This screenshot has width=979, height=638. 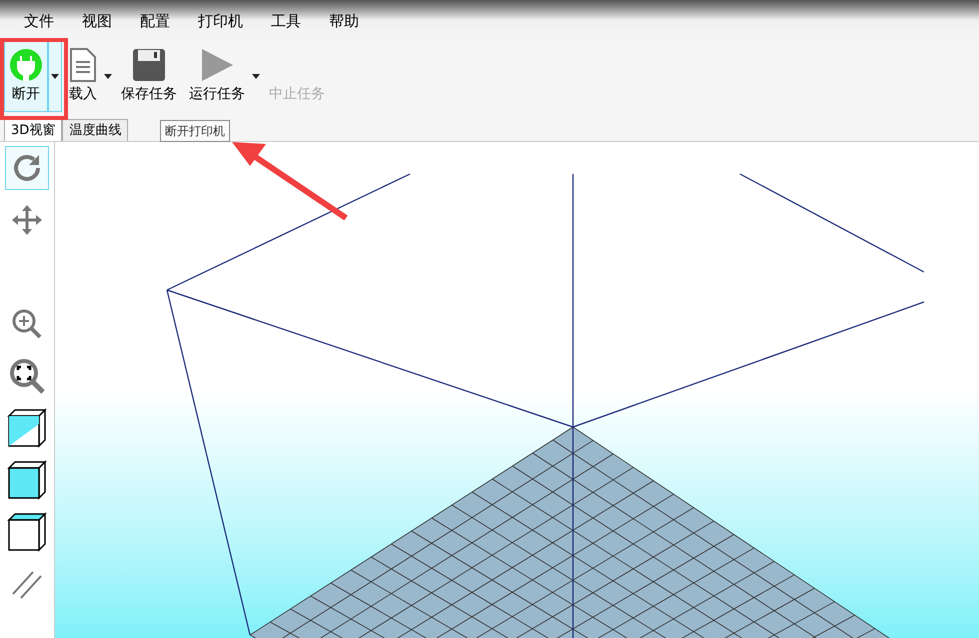 What do you see at coordinates (27, 168) in the screenshot?
I see `rotate-icon` at bounding box center [27, 168].